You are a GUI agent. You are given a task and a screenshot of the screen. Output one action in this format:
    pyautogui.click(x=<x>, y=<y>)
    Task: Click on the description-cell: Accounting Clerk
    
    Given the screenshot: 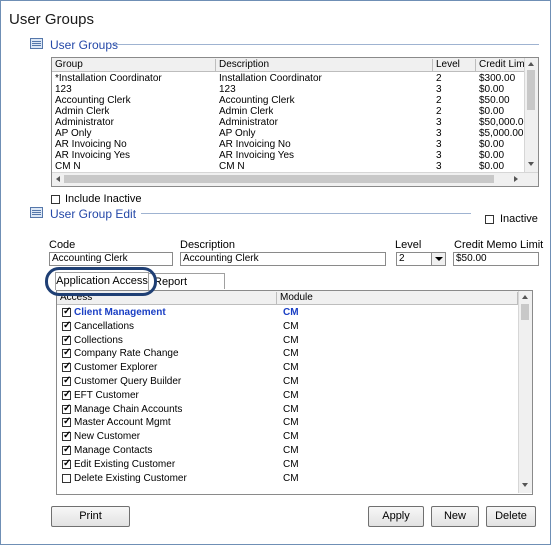 What is the action you would take?
    pyautogui.click(x=257, y=100)
    